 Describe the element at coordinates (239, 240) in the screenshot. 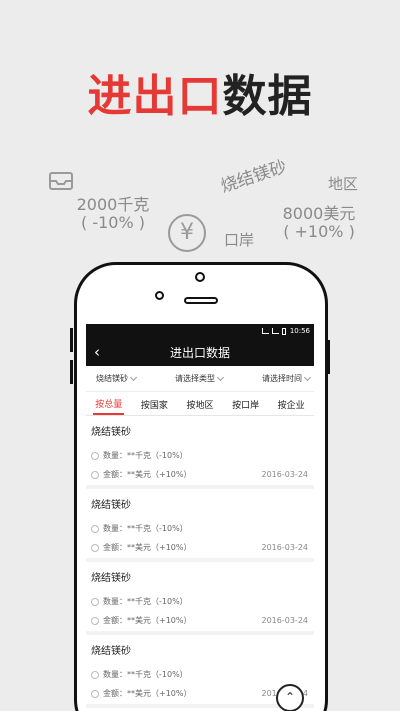

I see `floating-port: 口岸` at that location.